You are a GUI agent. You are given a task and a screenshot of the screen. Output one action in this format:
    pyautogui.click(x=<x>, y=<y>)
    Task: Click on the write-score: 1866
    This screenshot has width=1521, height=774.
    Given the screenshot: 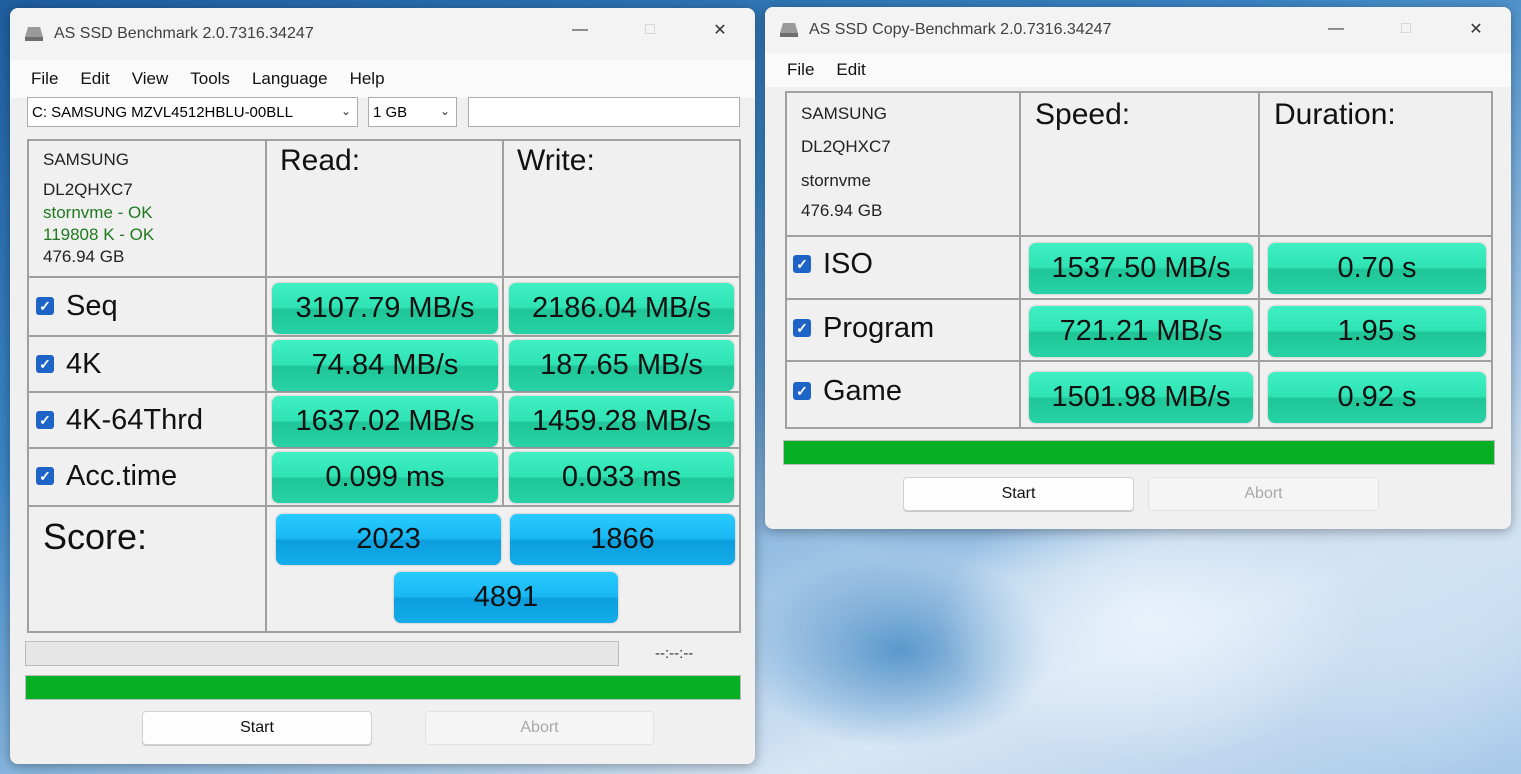 What is the action you would take?
    pyautogui.click(x=622, y=539)
    